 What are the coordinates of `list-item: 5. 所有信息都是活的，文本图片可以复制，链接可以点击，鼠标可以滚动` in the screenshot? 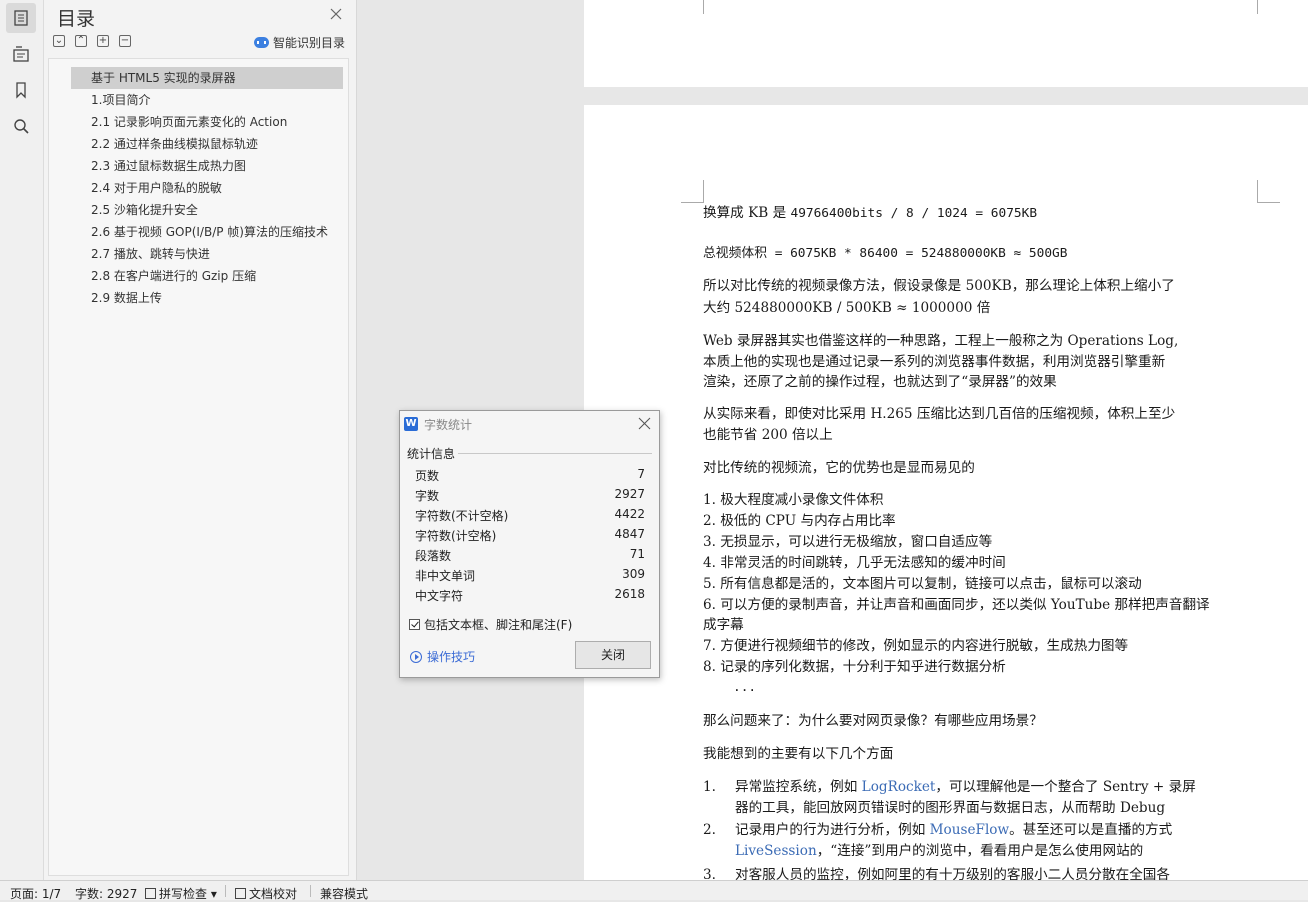 It's located at (922, 584).